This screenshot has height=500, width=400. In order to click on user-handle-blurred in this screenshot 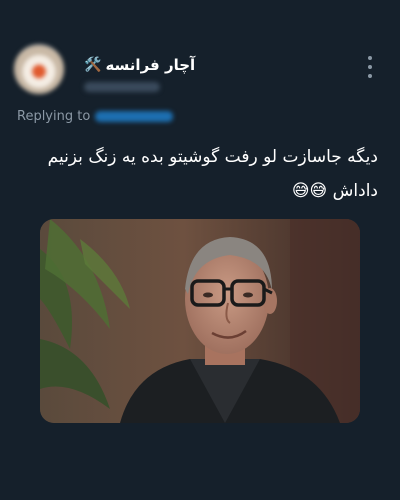, I will do `click(122, 87)`.